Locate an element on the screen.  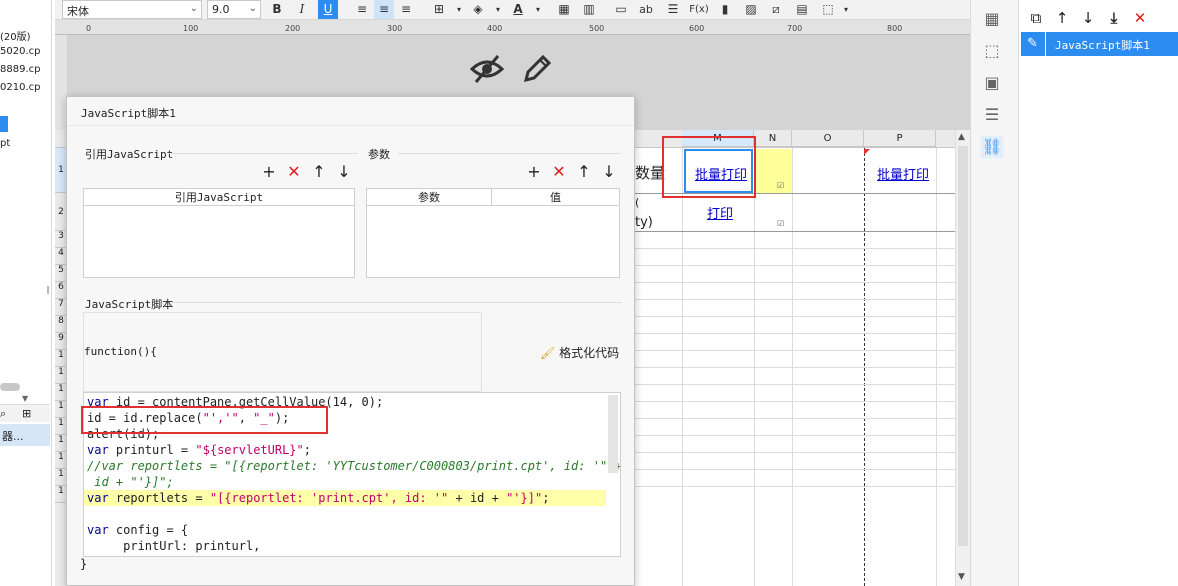
cell-n1-highlight is located at coordinates (773, 171).